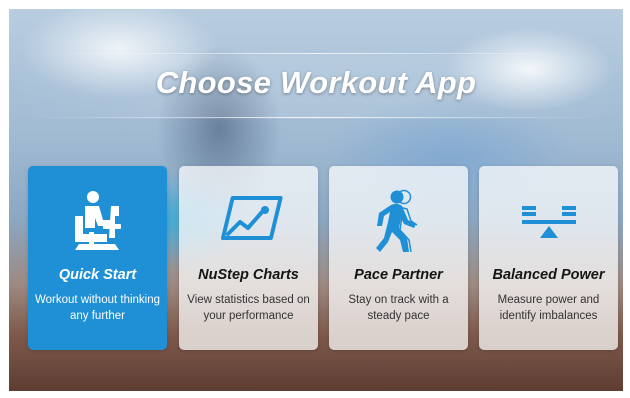 This screenshot has width=630, height=398. Describe the element at coordinates (398, 275) in the screenshot. I see `app-card-title: Pace Partner` at that location.